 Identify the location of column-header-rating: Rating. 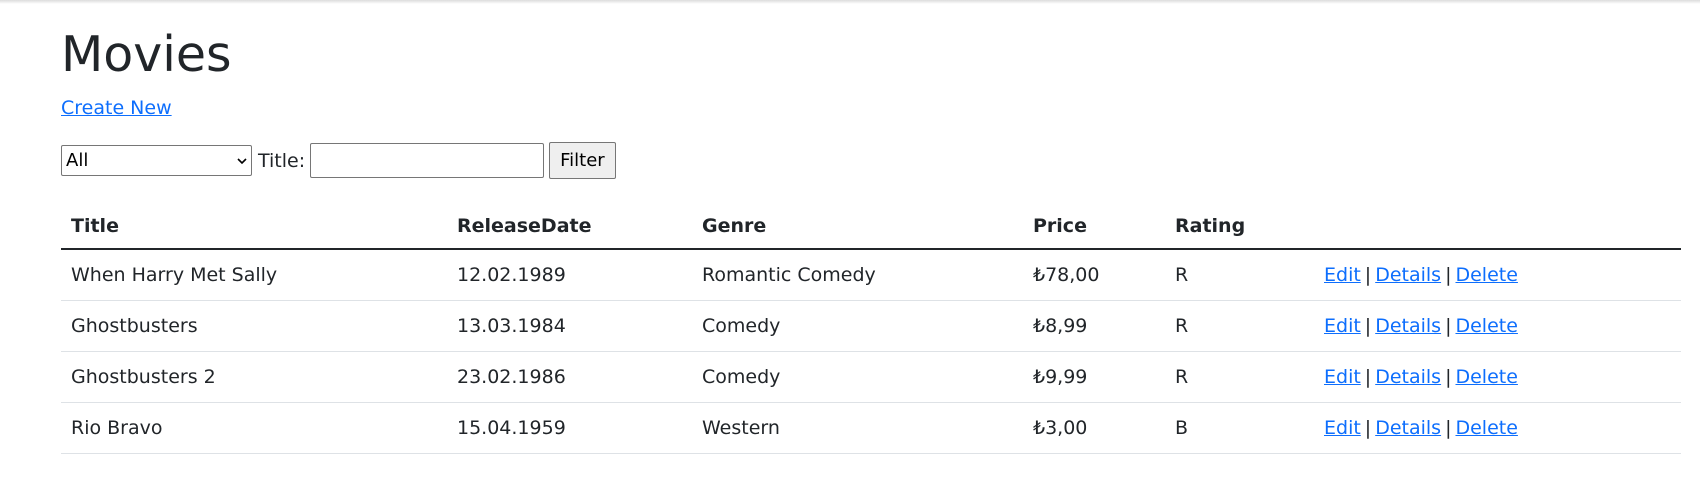
(1239, 227).